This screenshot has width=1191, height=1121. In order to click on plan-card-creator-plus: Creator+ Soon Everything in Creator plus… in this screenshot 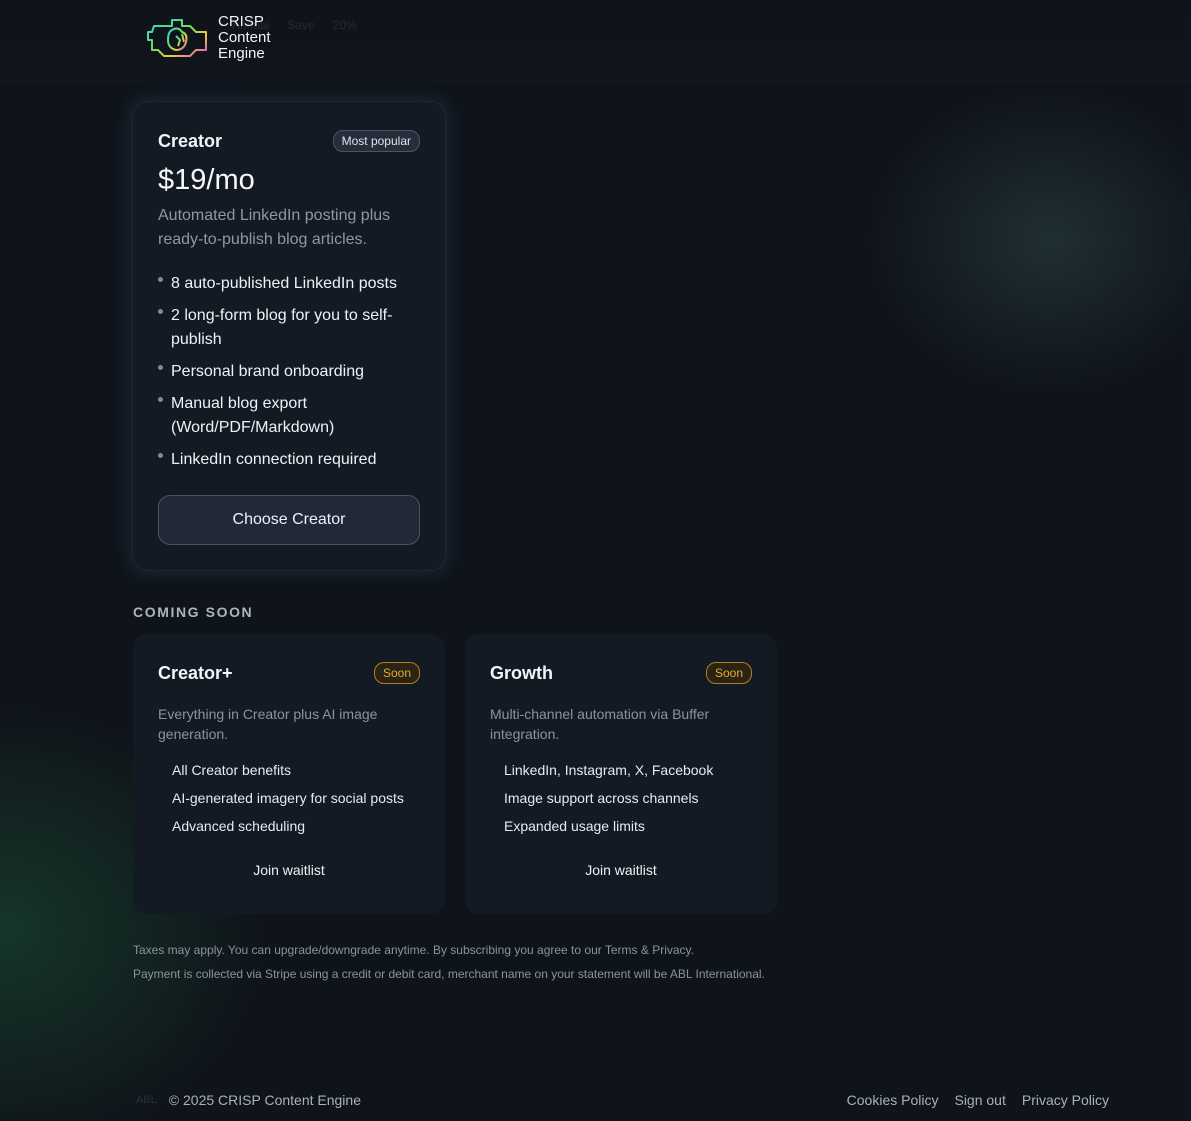, I will do `click(289, 774)`.